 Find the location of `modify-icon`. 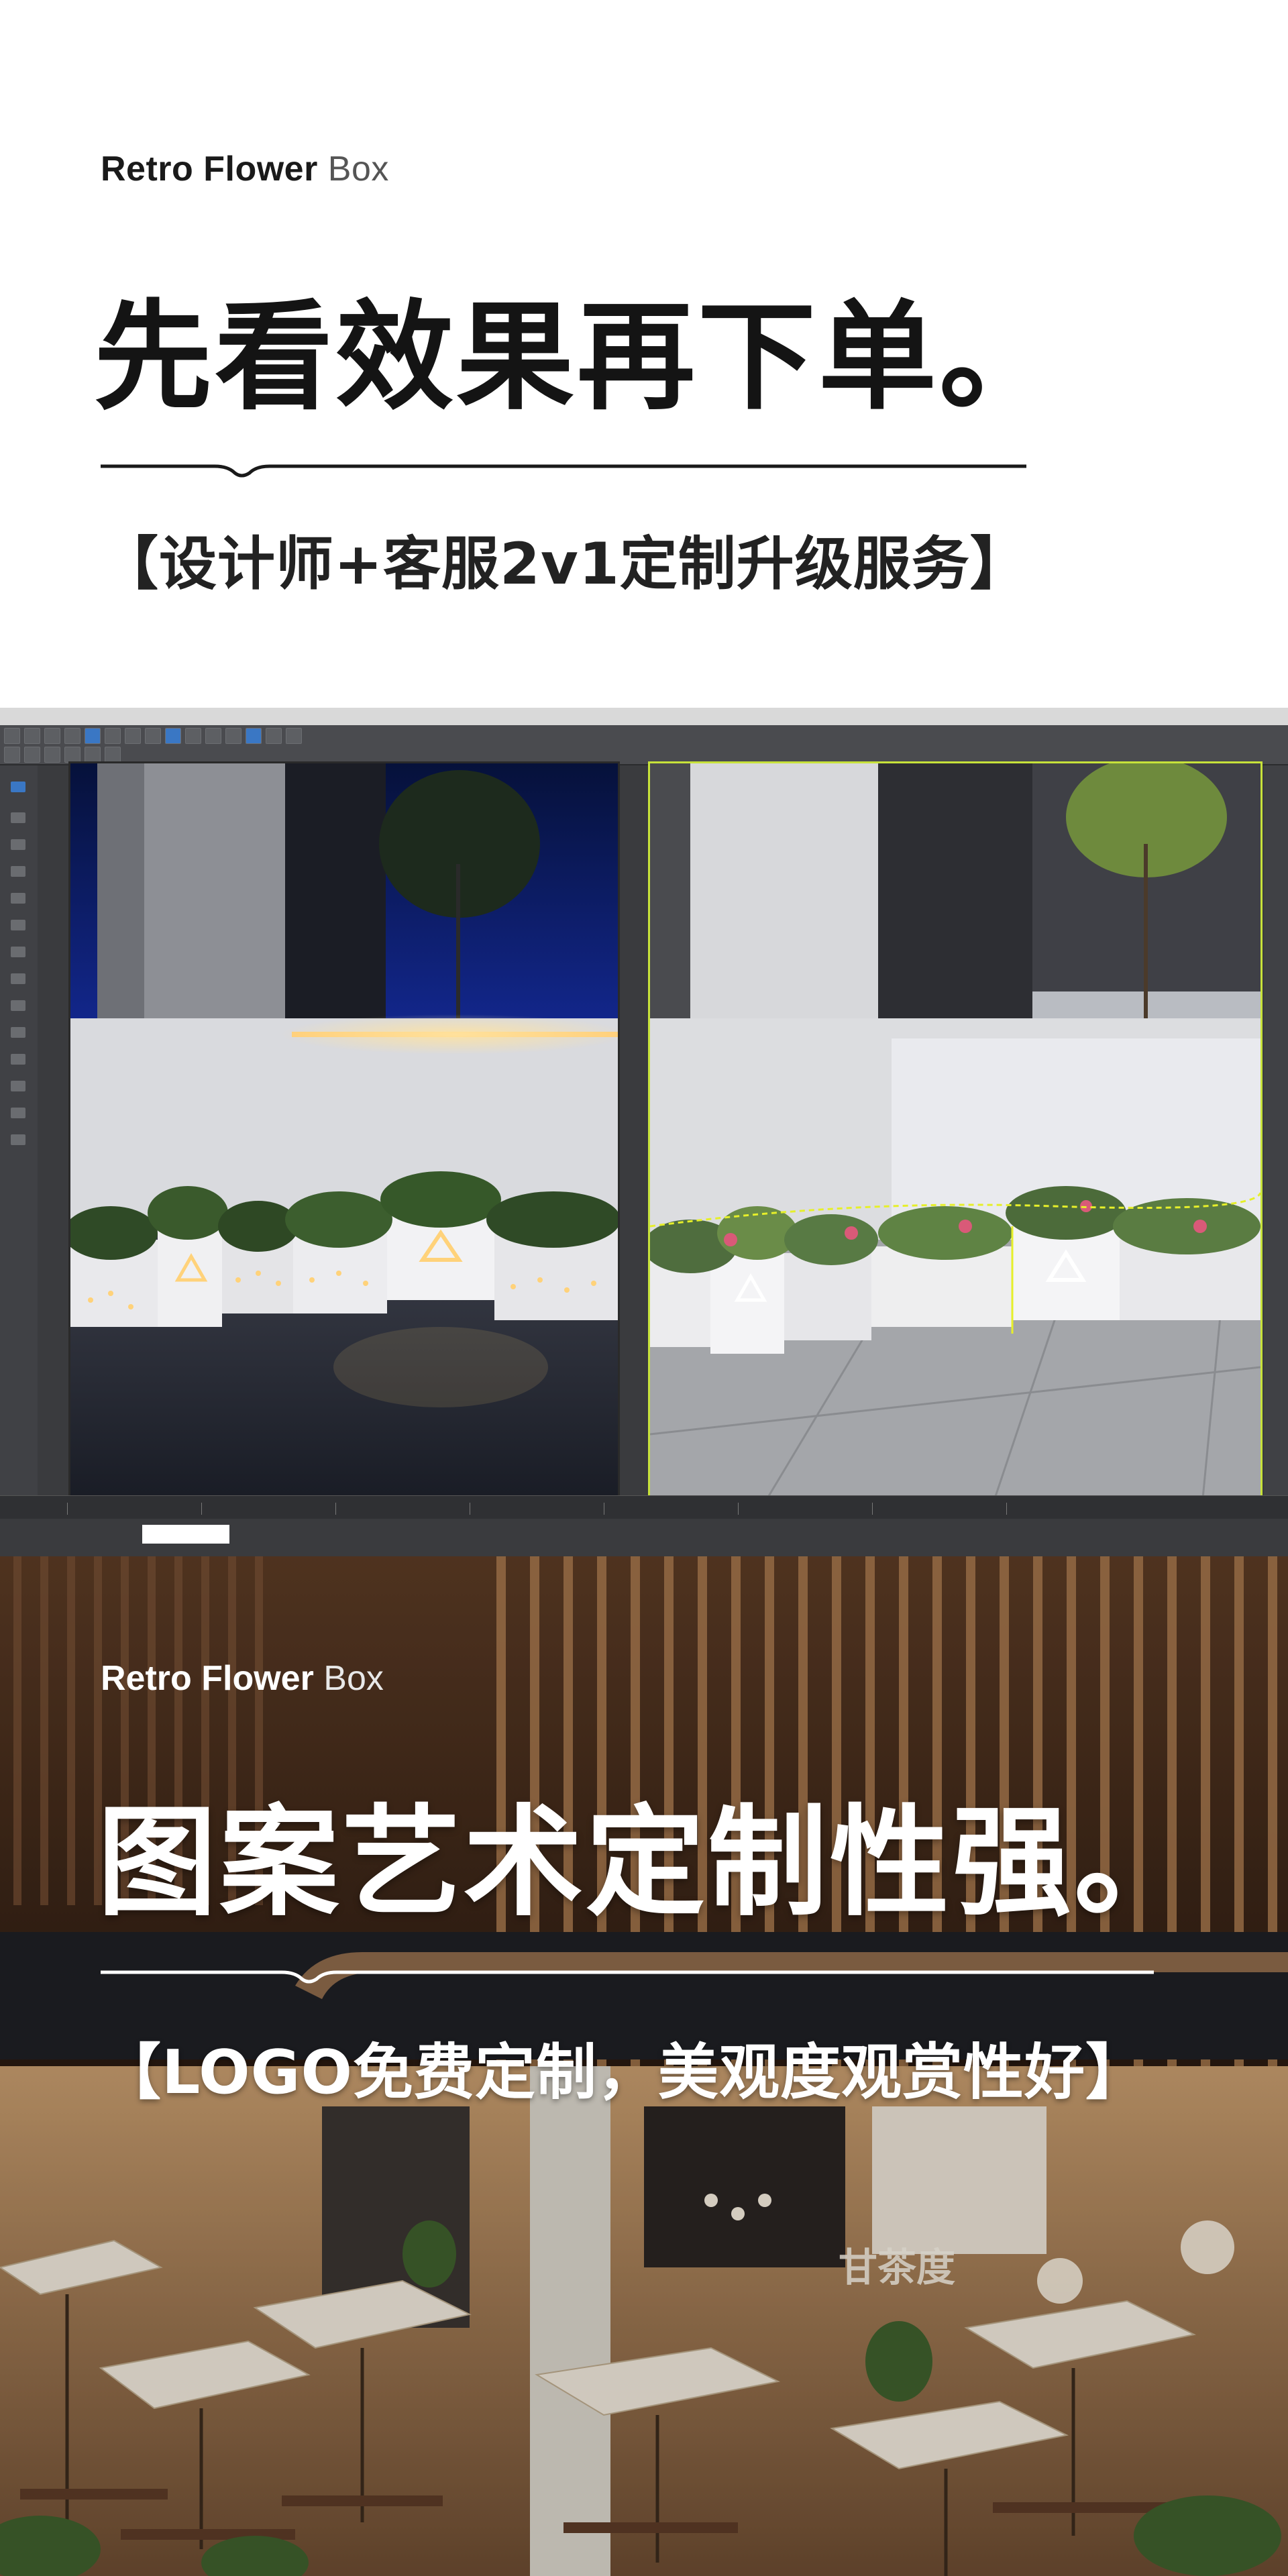

modify-icon is located at coordinates (32, 755).